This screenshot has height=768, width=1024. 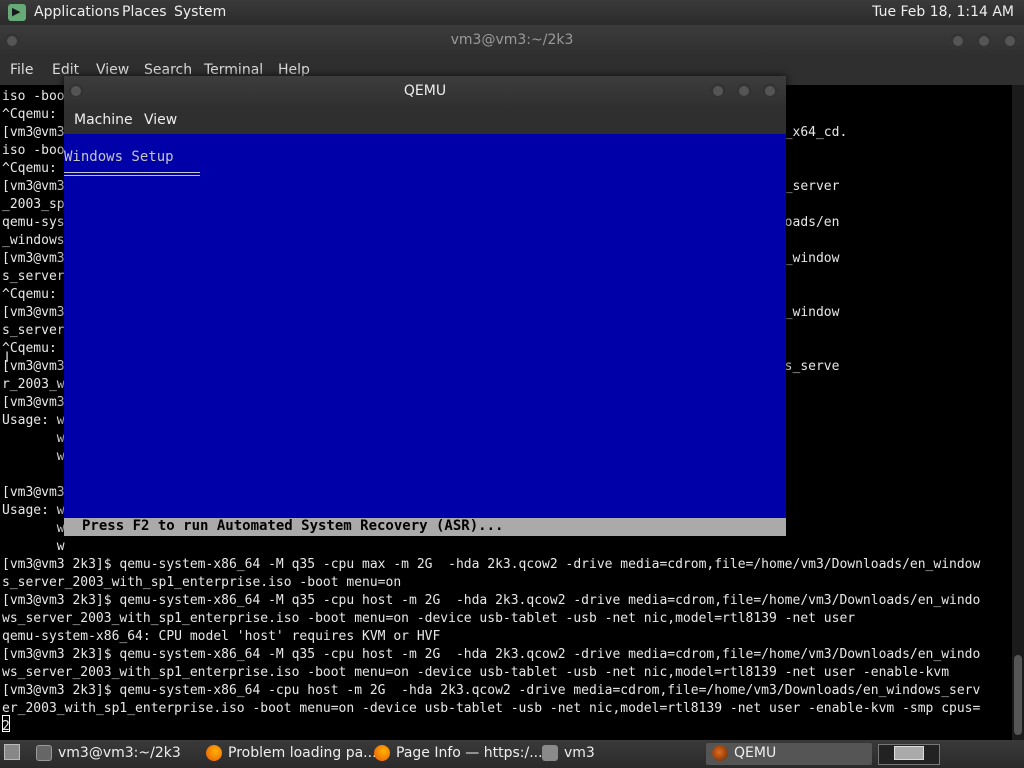 I want to click on terminal-line: w, so click(x=33, y=546).